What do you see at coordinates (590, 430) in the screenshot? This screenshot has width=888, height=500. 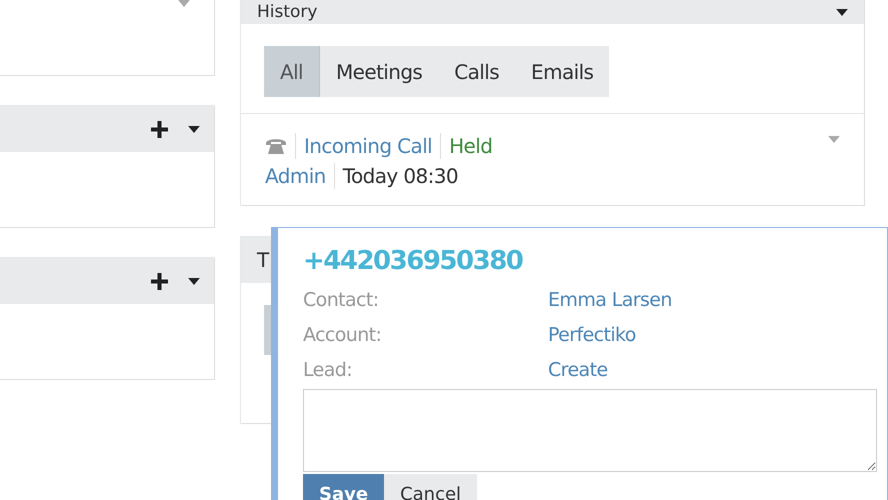 I see `note-field` at bounding box center [590, 430].